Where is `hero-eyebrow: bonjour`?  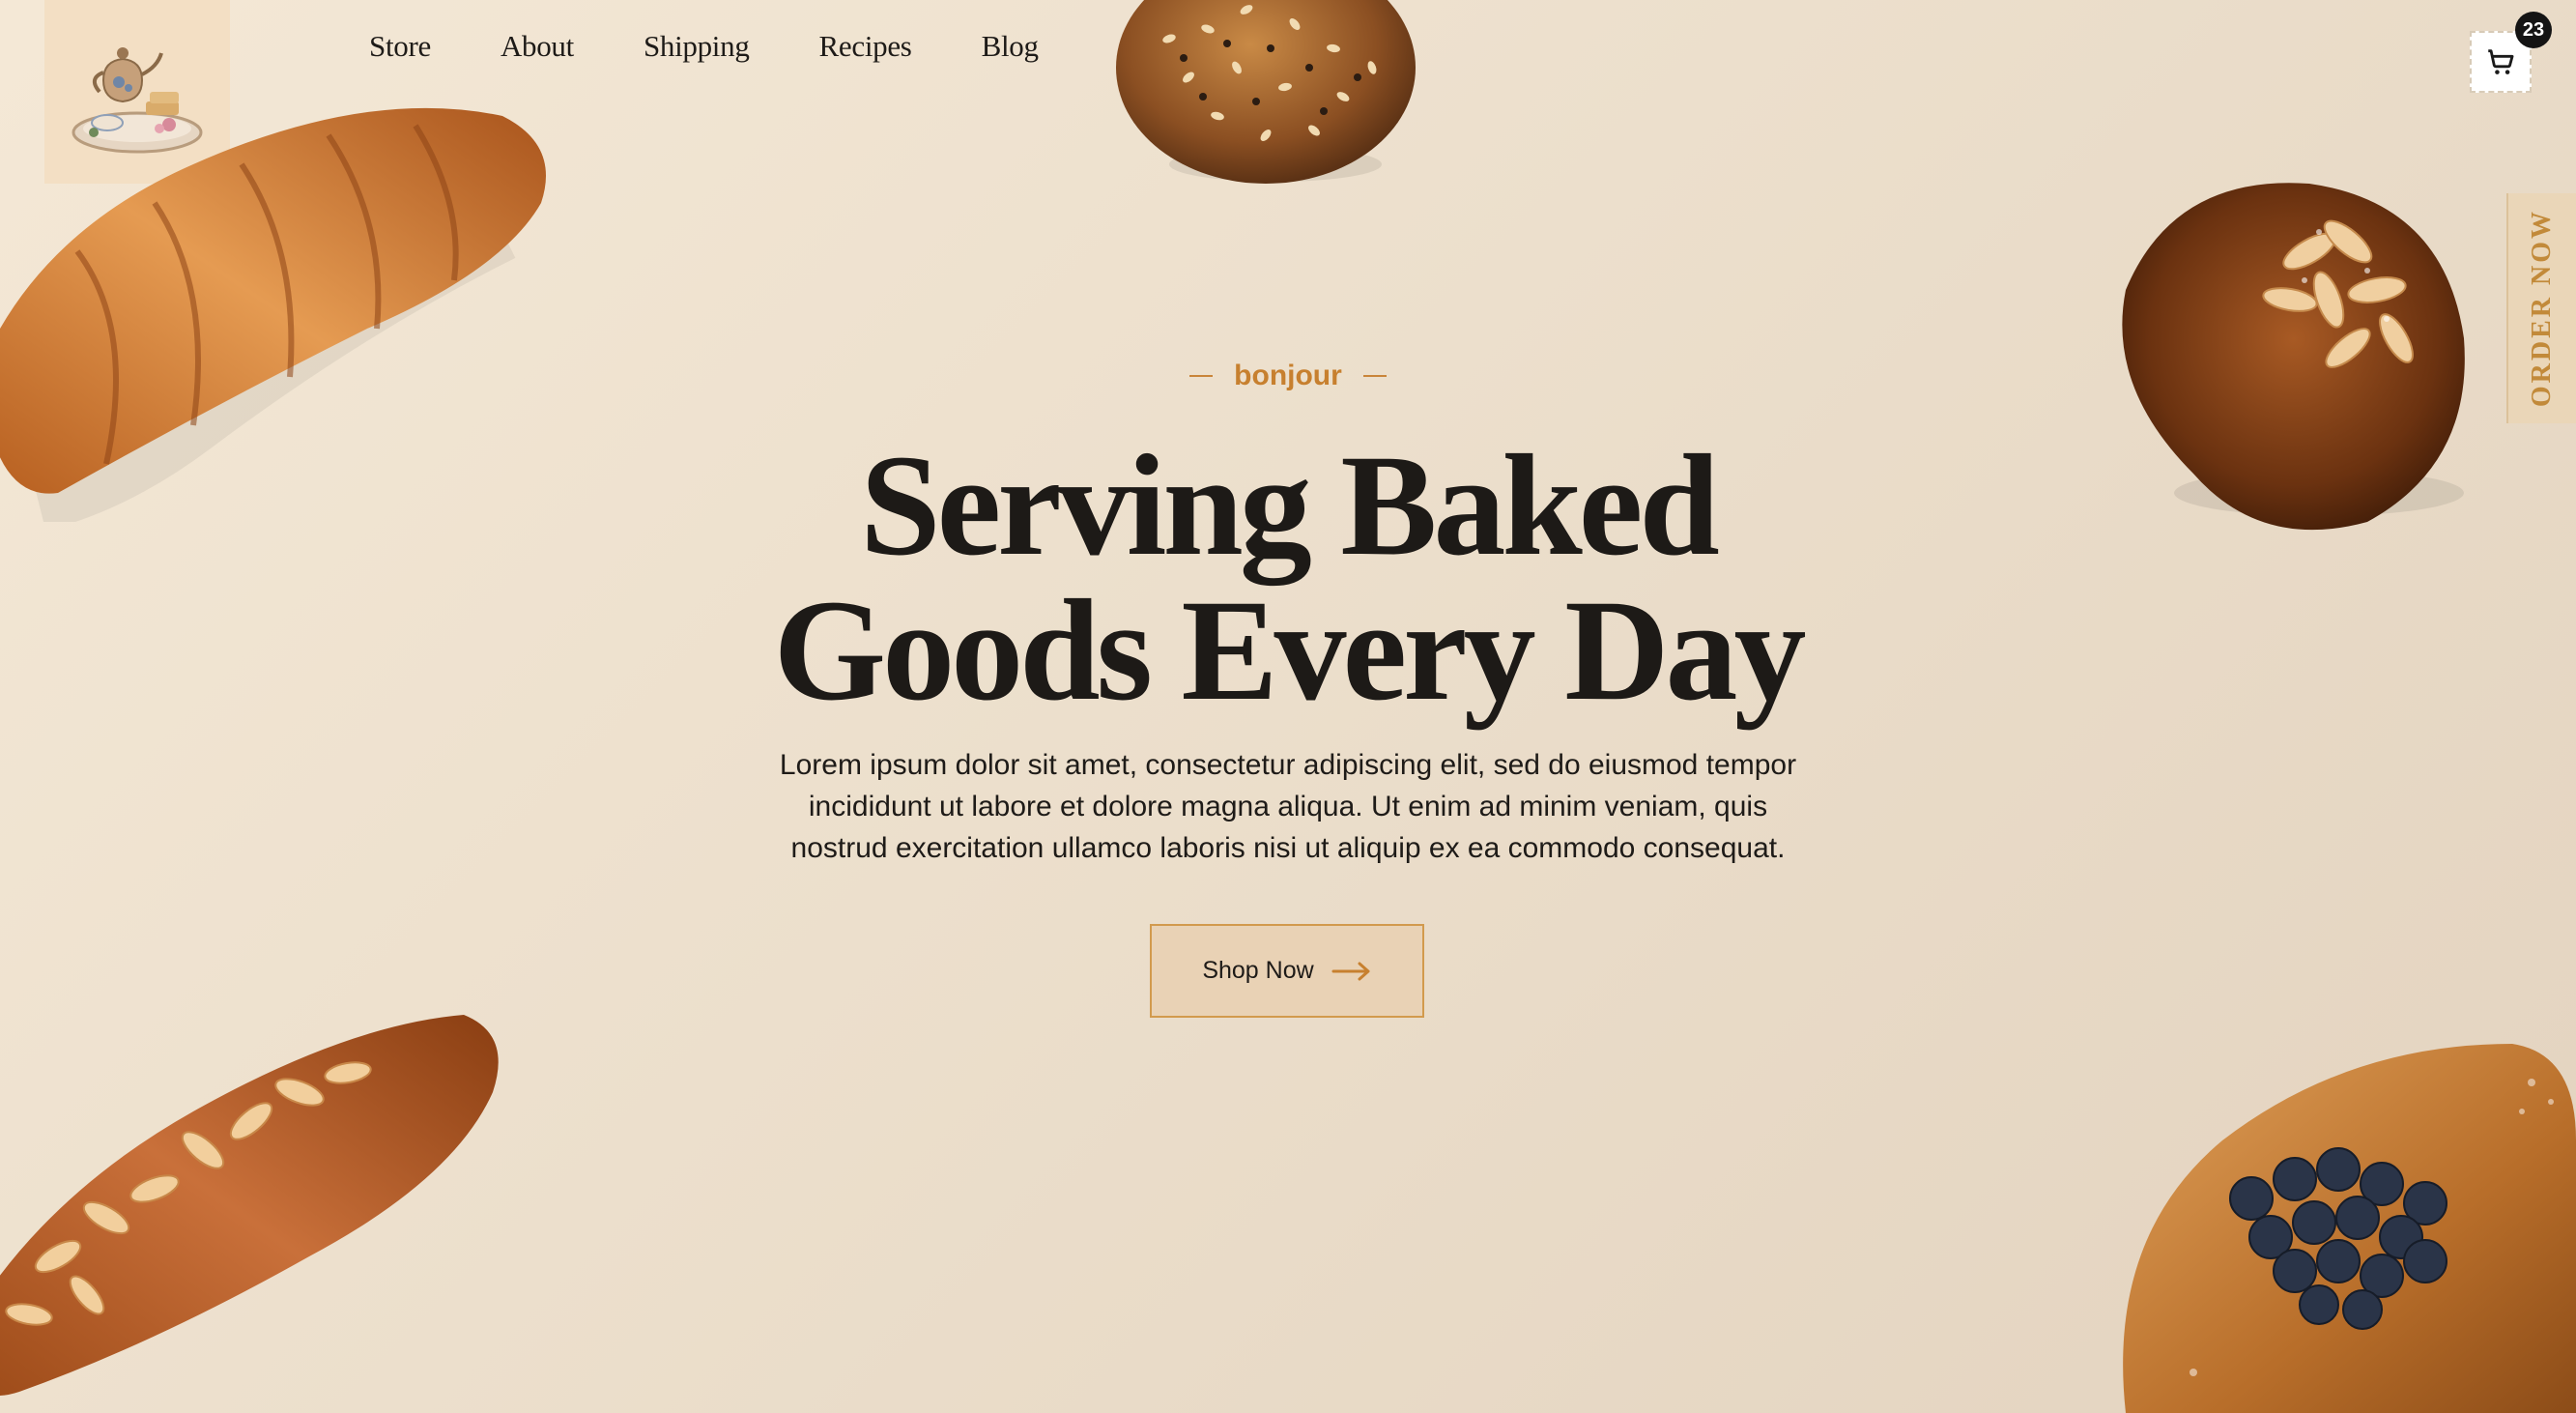
hero-eyebrow: bonjour is located at coordinates (1288, 376).